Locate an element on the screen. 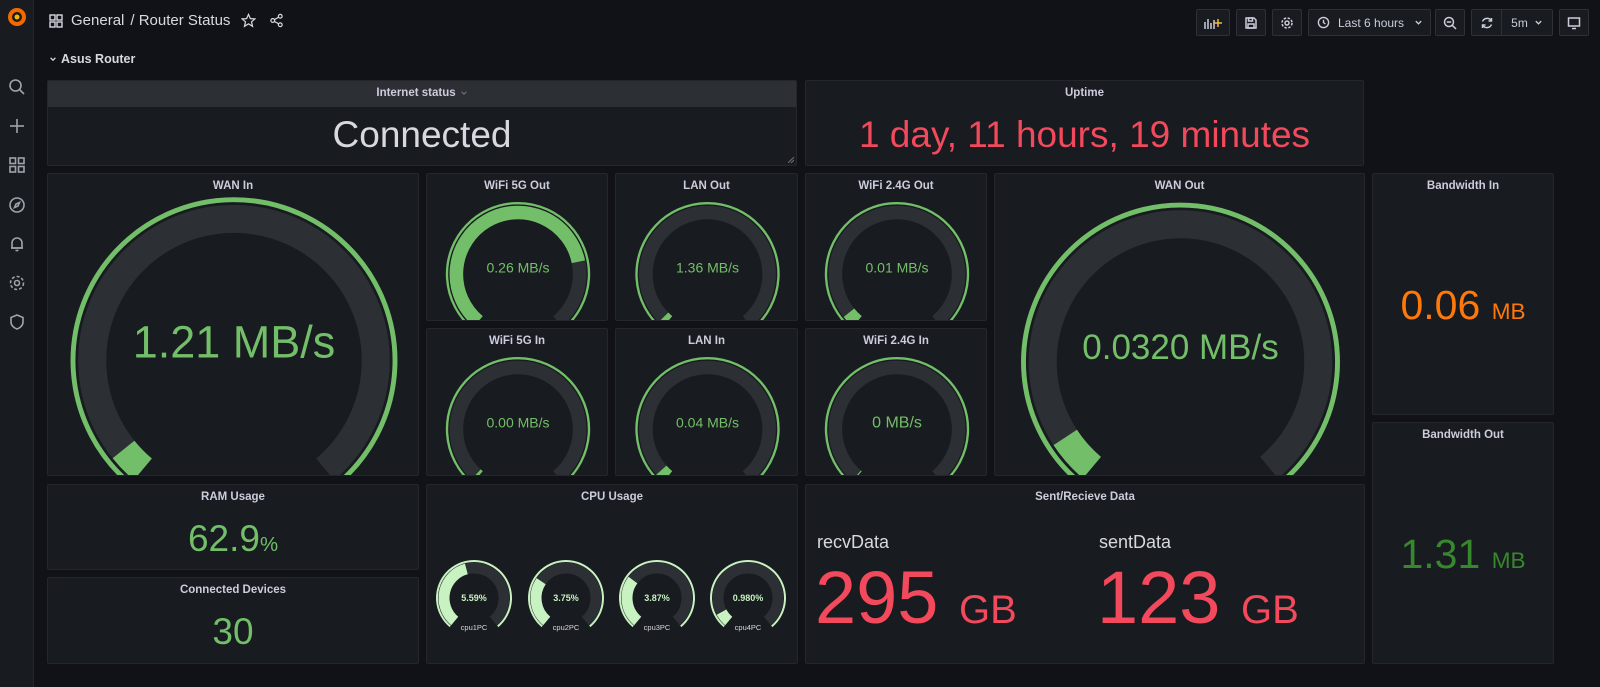  stat-value: Connected is located at coordinates (422, 134).